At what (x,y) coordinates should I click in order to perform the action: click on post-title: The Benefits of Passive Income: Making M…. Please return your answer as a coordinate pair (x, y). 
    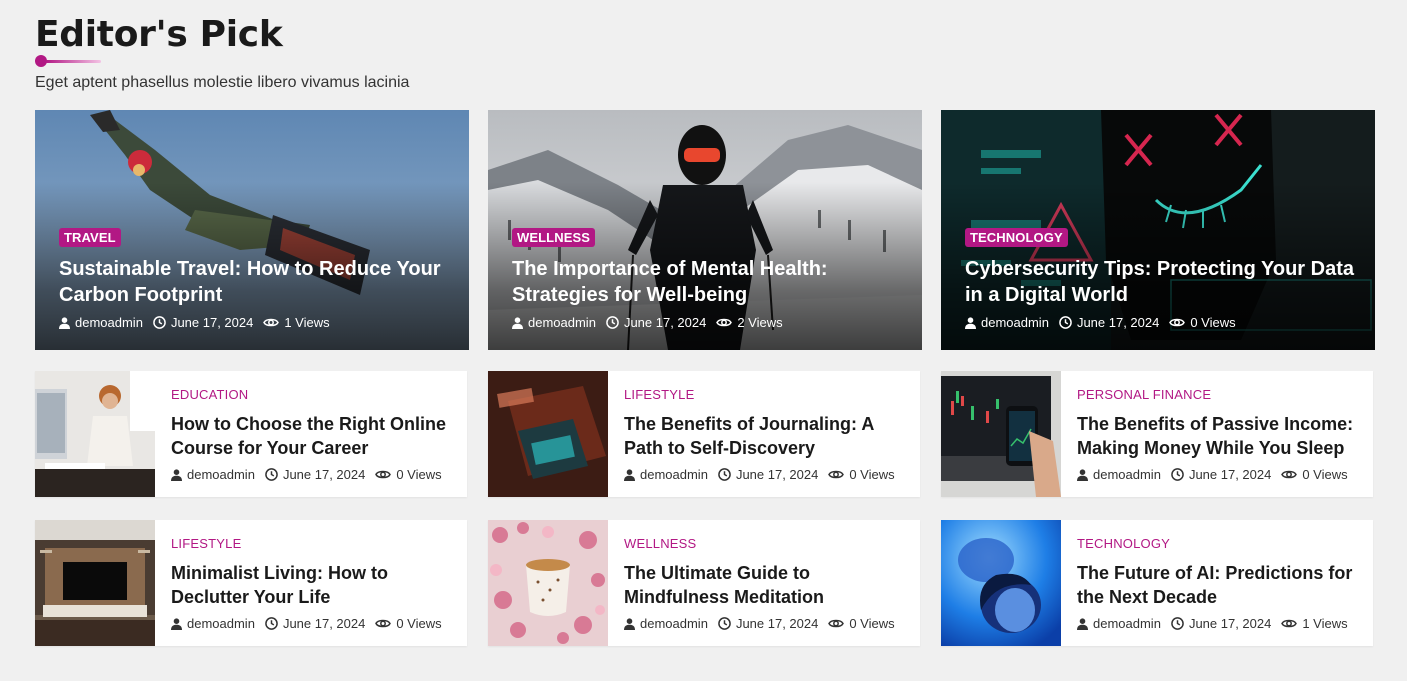
    Looking at the image, I should click on (1219, 436).